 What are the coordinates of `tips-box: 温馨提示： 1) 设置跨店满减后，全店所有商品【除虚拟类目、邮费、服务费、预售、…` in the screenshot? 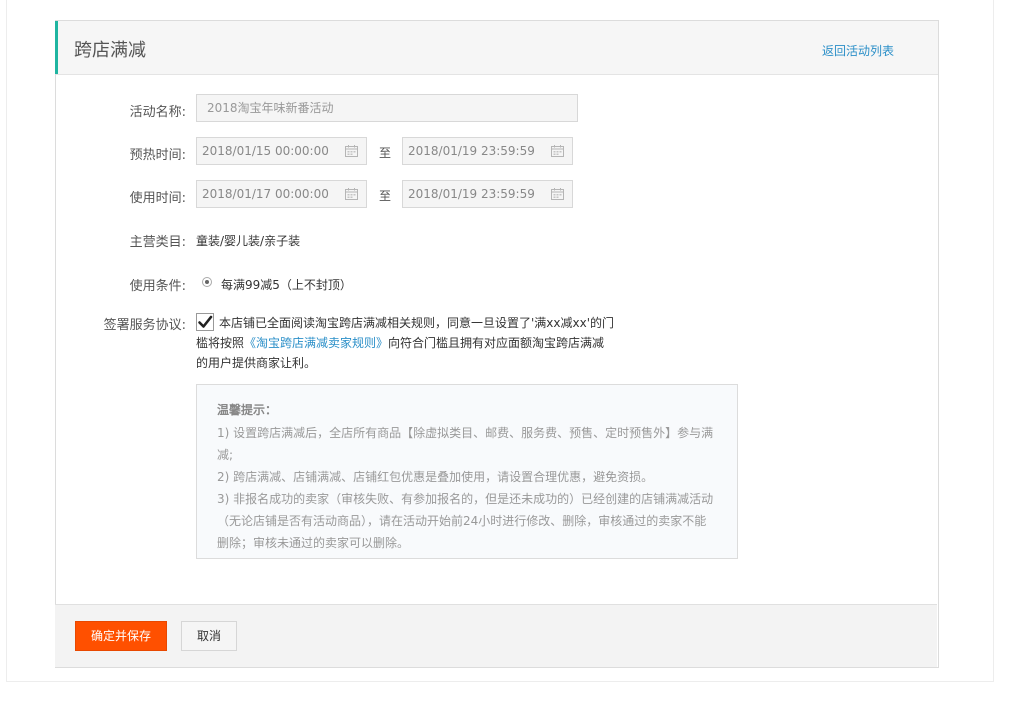 It's located at (467, 471).